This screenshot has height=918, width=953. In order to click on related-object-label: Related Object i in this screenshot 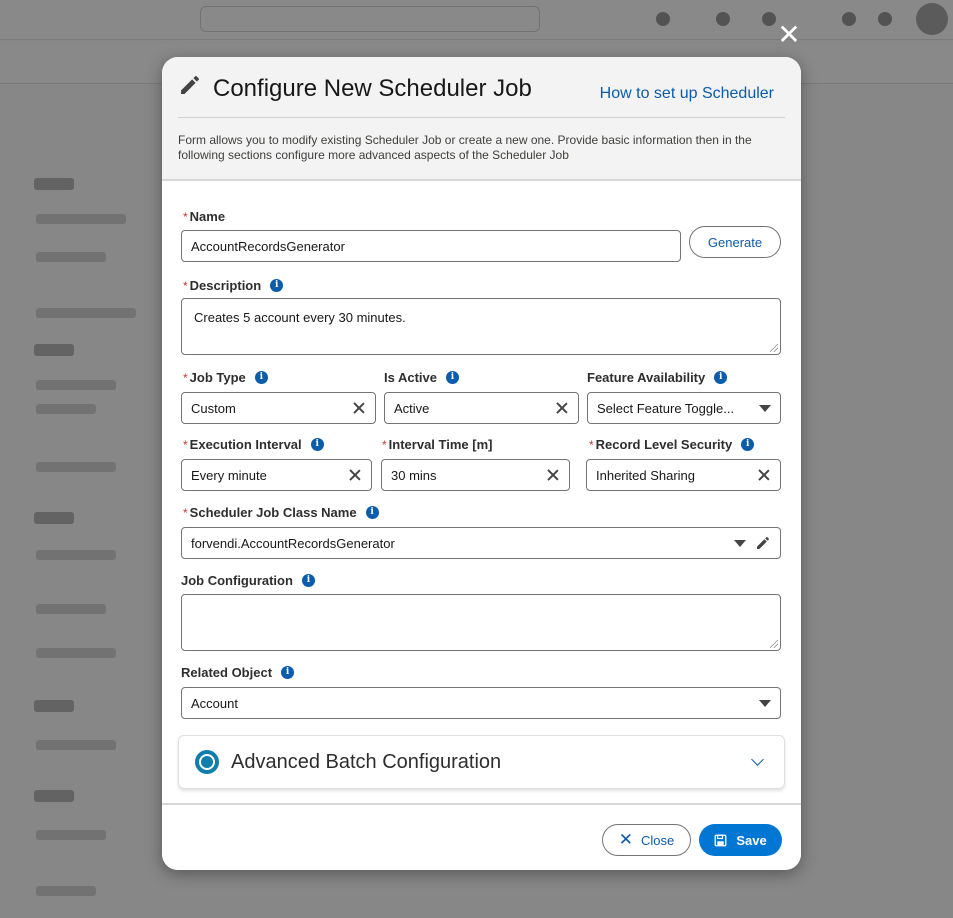, I will do `click(238, 672)`.